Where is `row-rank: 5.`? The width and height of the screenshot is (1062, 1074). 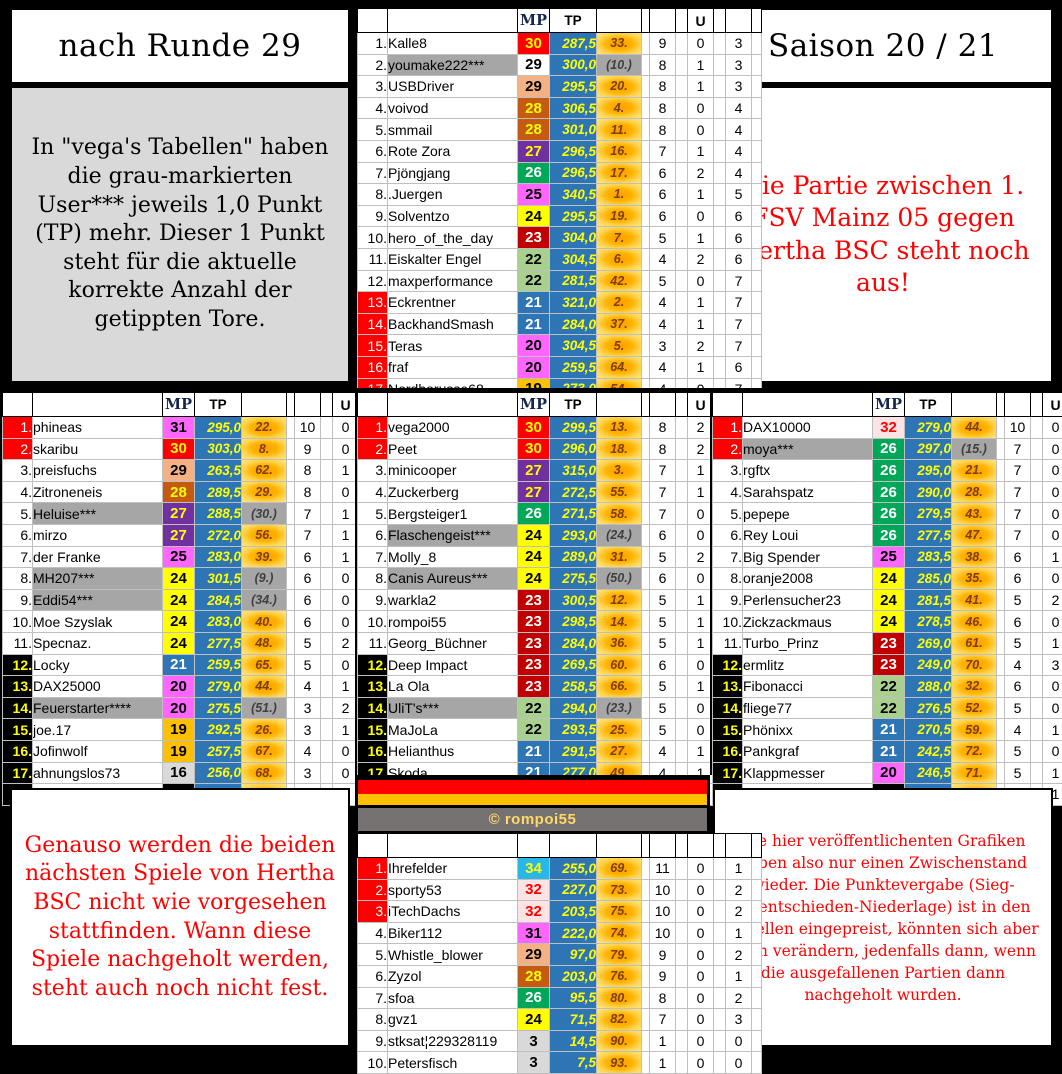
row-rank: 5. is located at coordinates (373, 130).